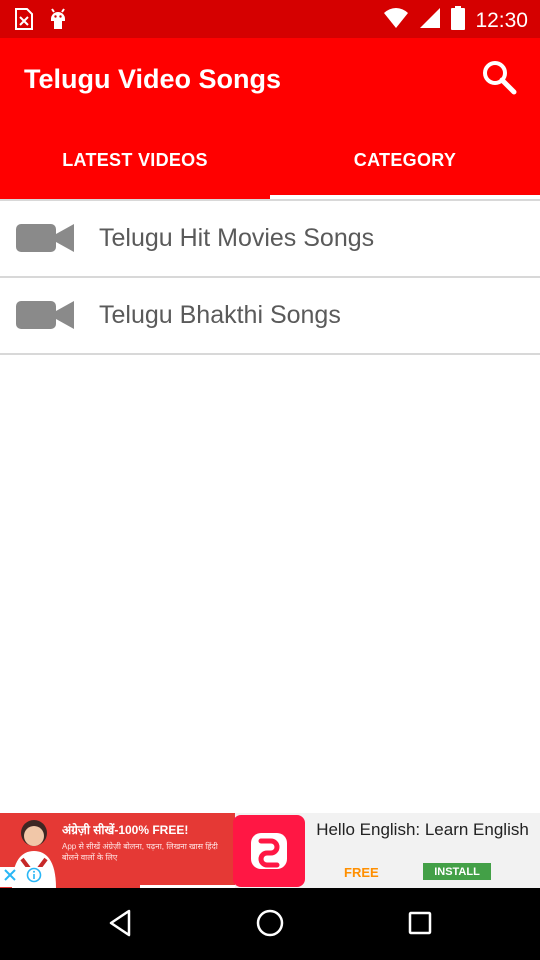 The width and height of the screenshot is (540, 960). I want to click on close-icon, so click(10, 877).